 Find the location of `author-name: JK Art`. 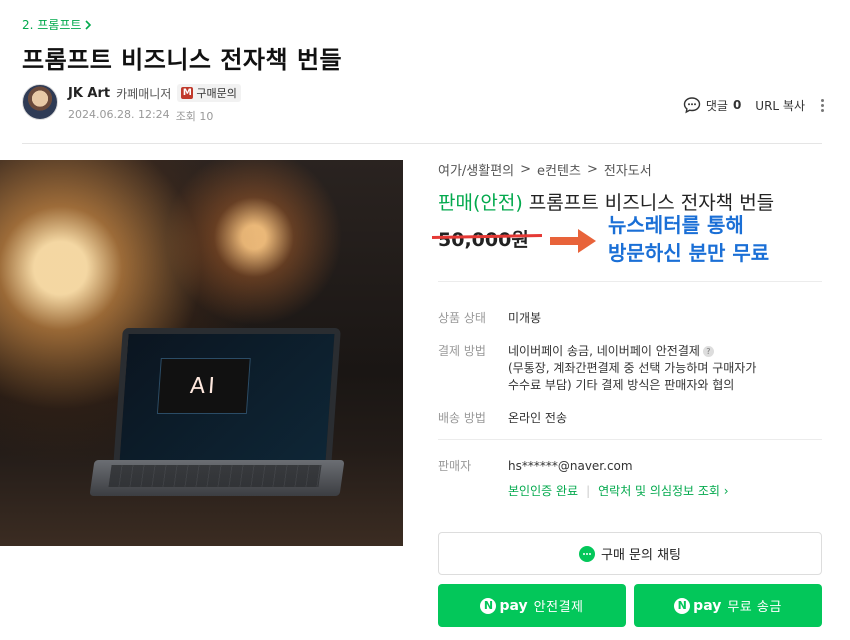

author-name: JK Art is located at coordinates (89, 93).